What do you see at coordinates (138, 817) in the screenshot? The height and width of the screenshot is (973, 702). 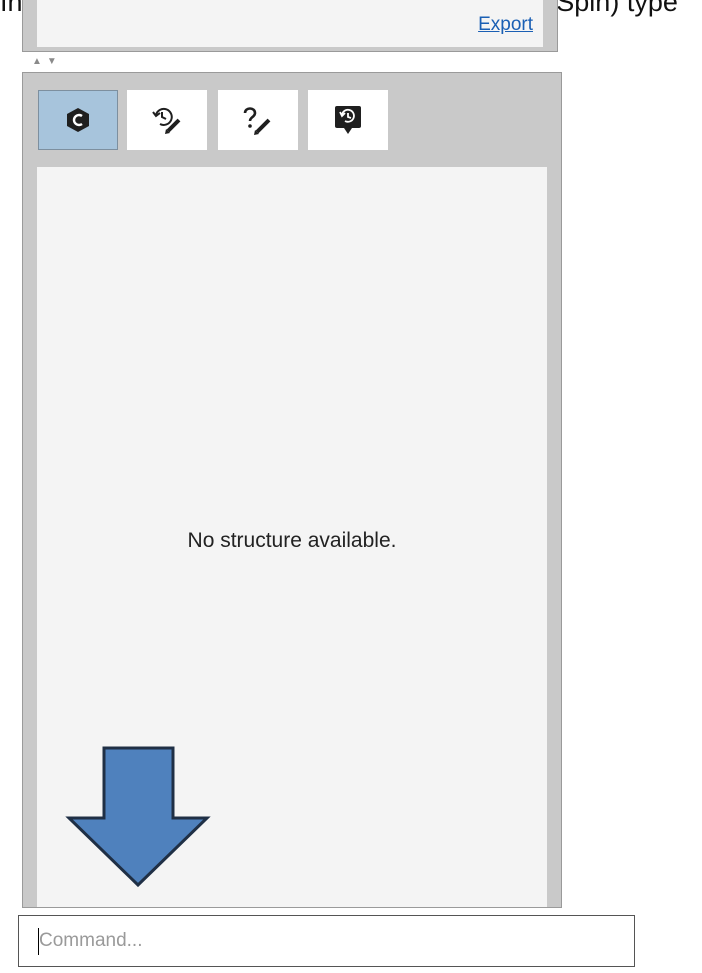 I see `down-arrow-annotation` at bounding box center [138, 817].